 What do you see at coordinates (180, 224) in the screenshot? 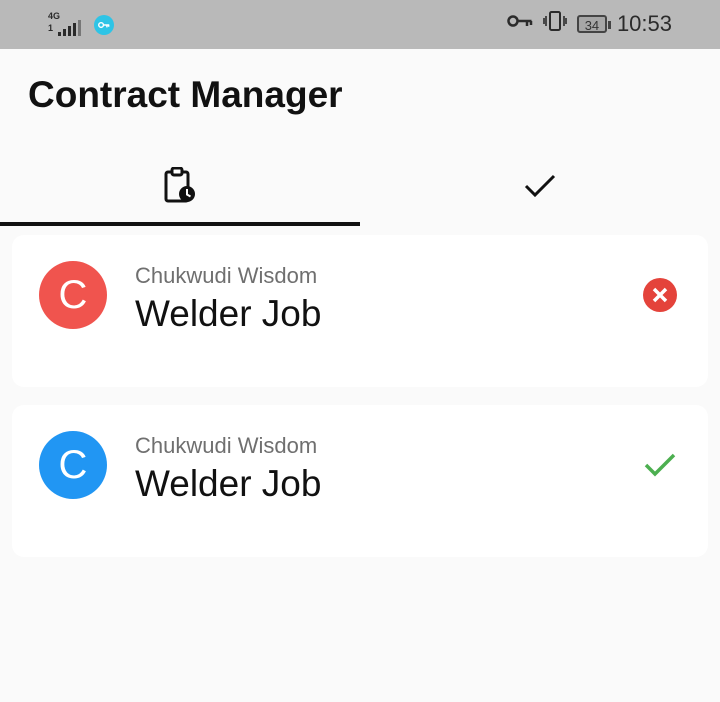
I see `tab-indicator` at bounding box center [180, 224].